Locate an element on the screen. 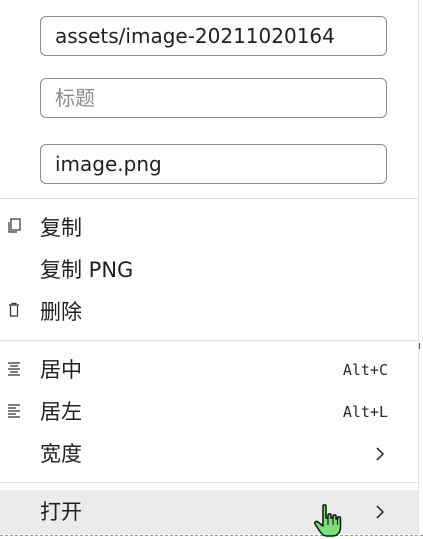 This screenshot has width=423, height=539. delete-label: 删除 is located at coordinates (61, 312).